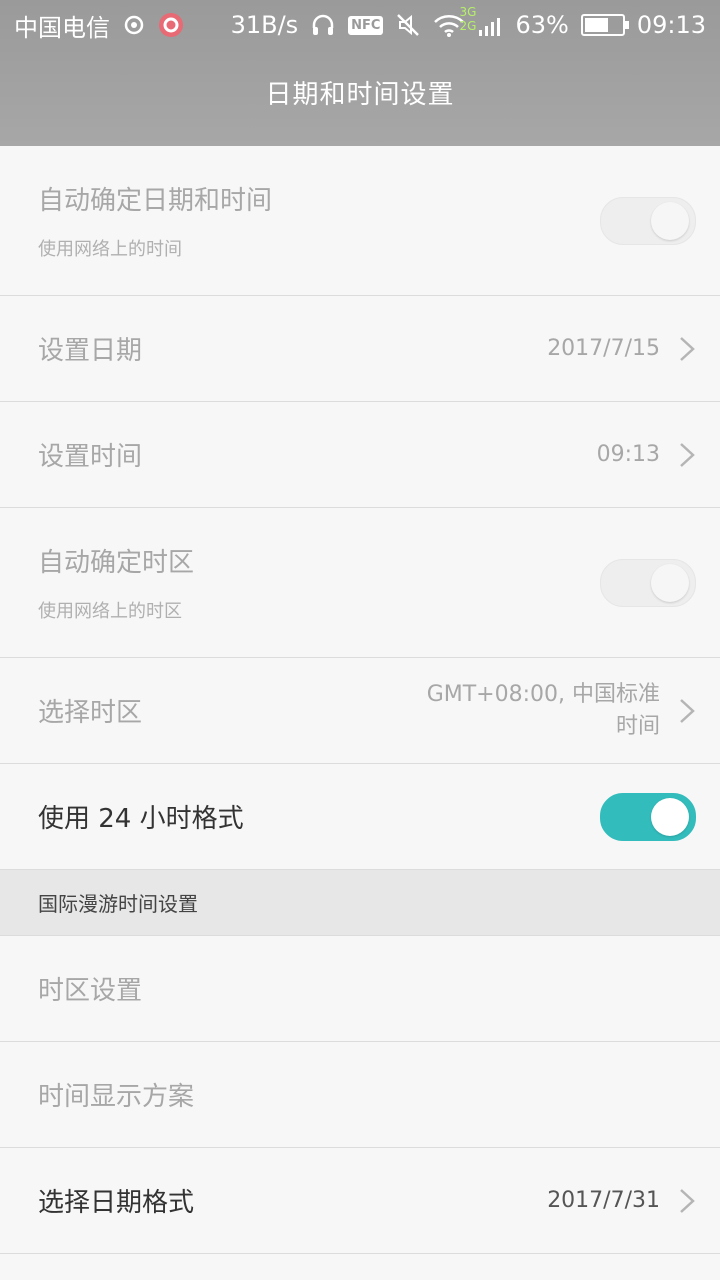 The width and height of the screenshot is (720, 1280). What do you see at coordinates (360, 73) in the screenshot?
I see `app-header: 中国电信 31B/s NFC 3G 2G 63% 09:13 日期和时间设置` at bounding box center [360, 73].